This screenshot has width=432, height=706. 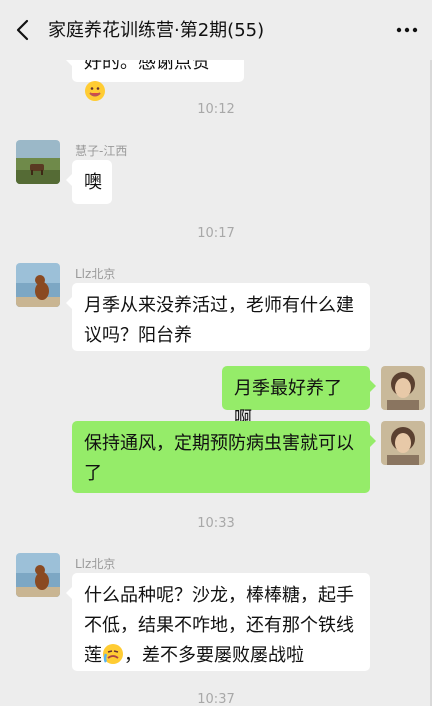 I want to click on message-bubble-outgoing: 保持通风，定期预防病虫害就可以了, so click(x=224, y=457).